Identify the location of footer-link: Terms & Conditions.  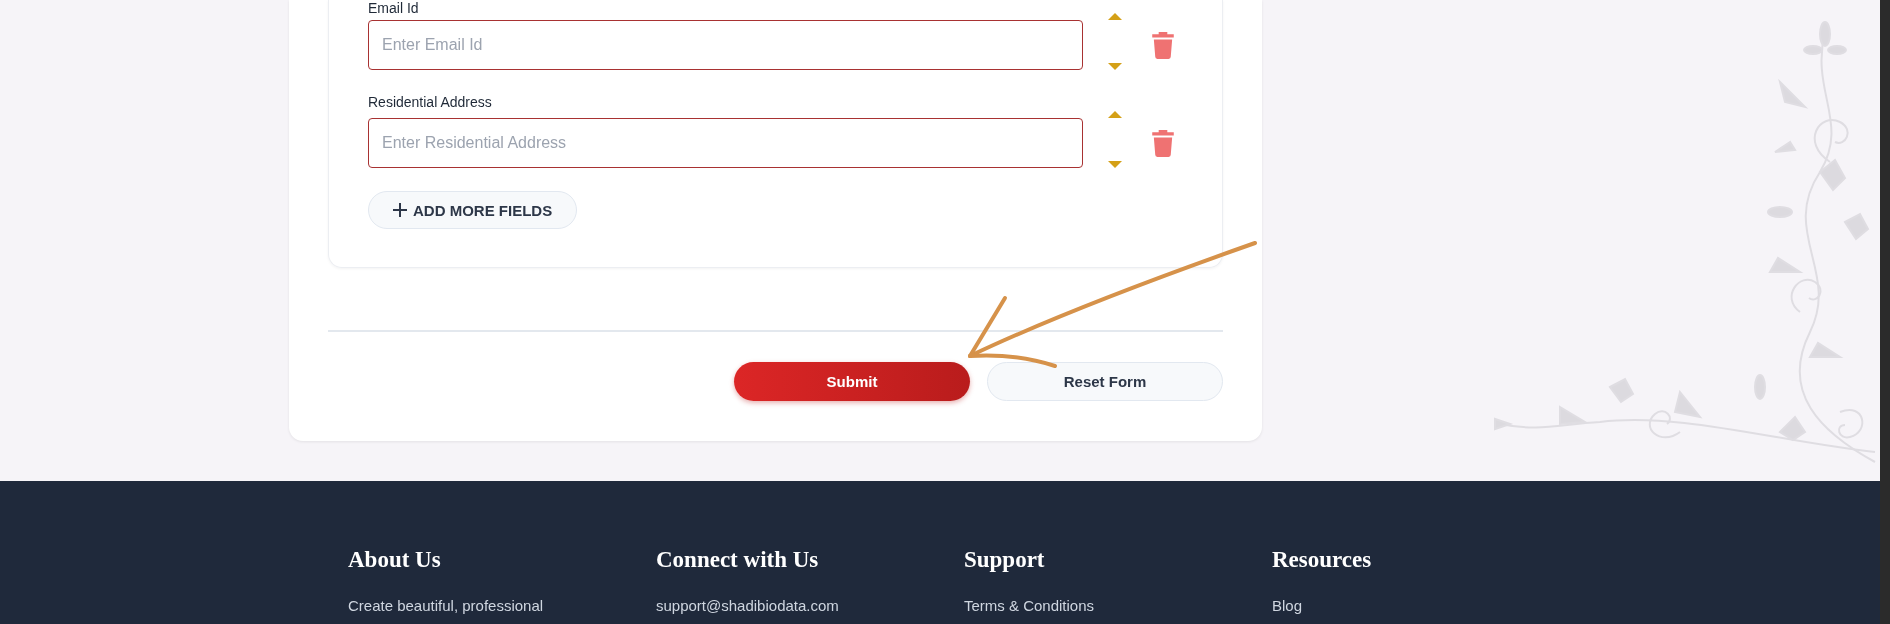
(1118, 605).